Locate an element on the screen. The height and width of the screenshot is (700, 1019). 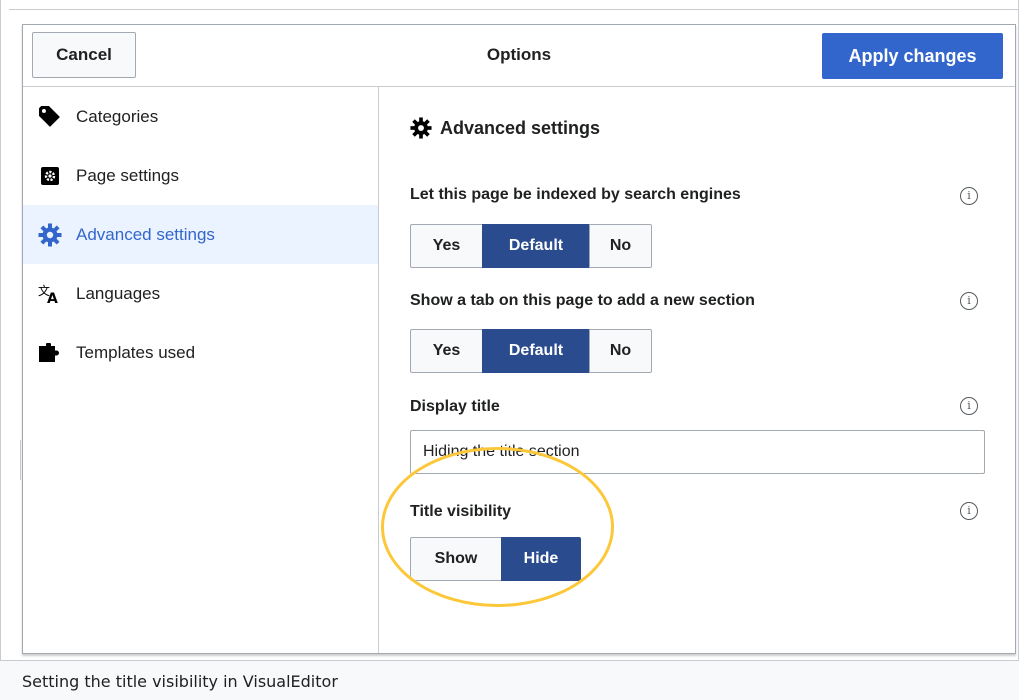
new-section-no-button: No is located at coordinates (620, 351).